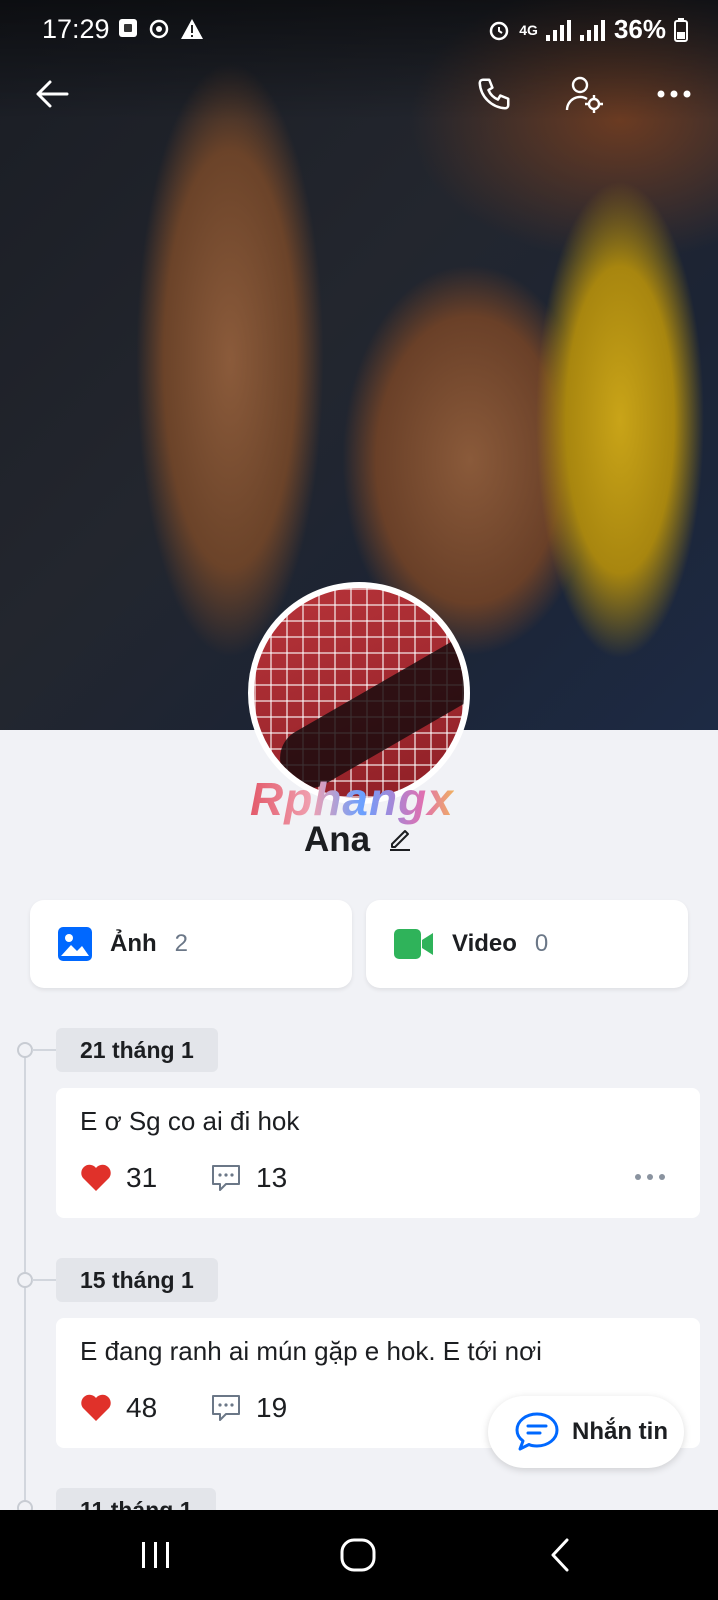 The image size is (718, 1600). What do you see at coordinates (133, 943) in the screenshot?
I see `photos-label: Ảnh` at bounding box center [133, 943].